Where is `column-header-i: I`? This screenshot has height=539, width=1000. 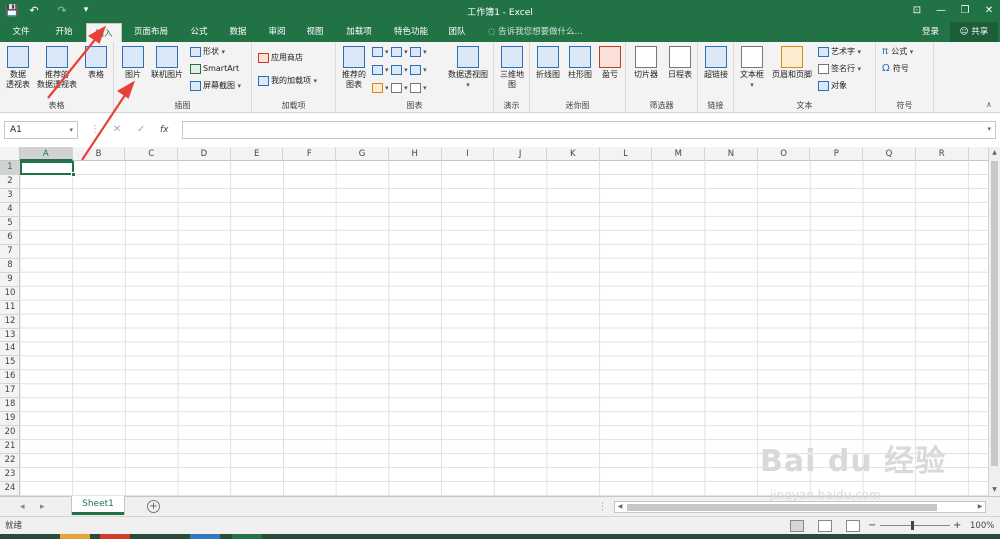
column-header-i: I is located at coordinates (468, 154).